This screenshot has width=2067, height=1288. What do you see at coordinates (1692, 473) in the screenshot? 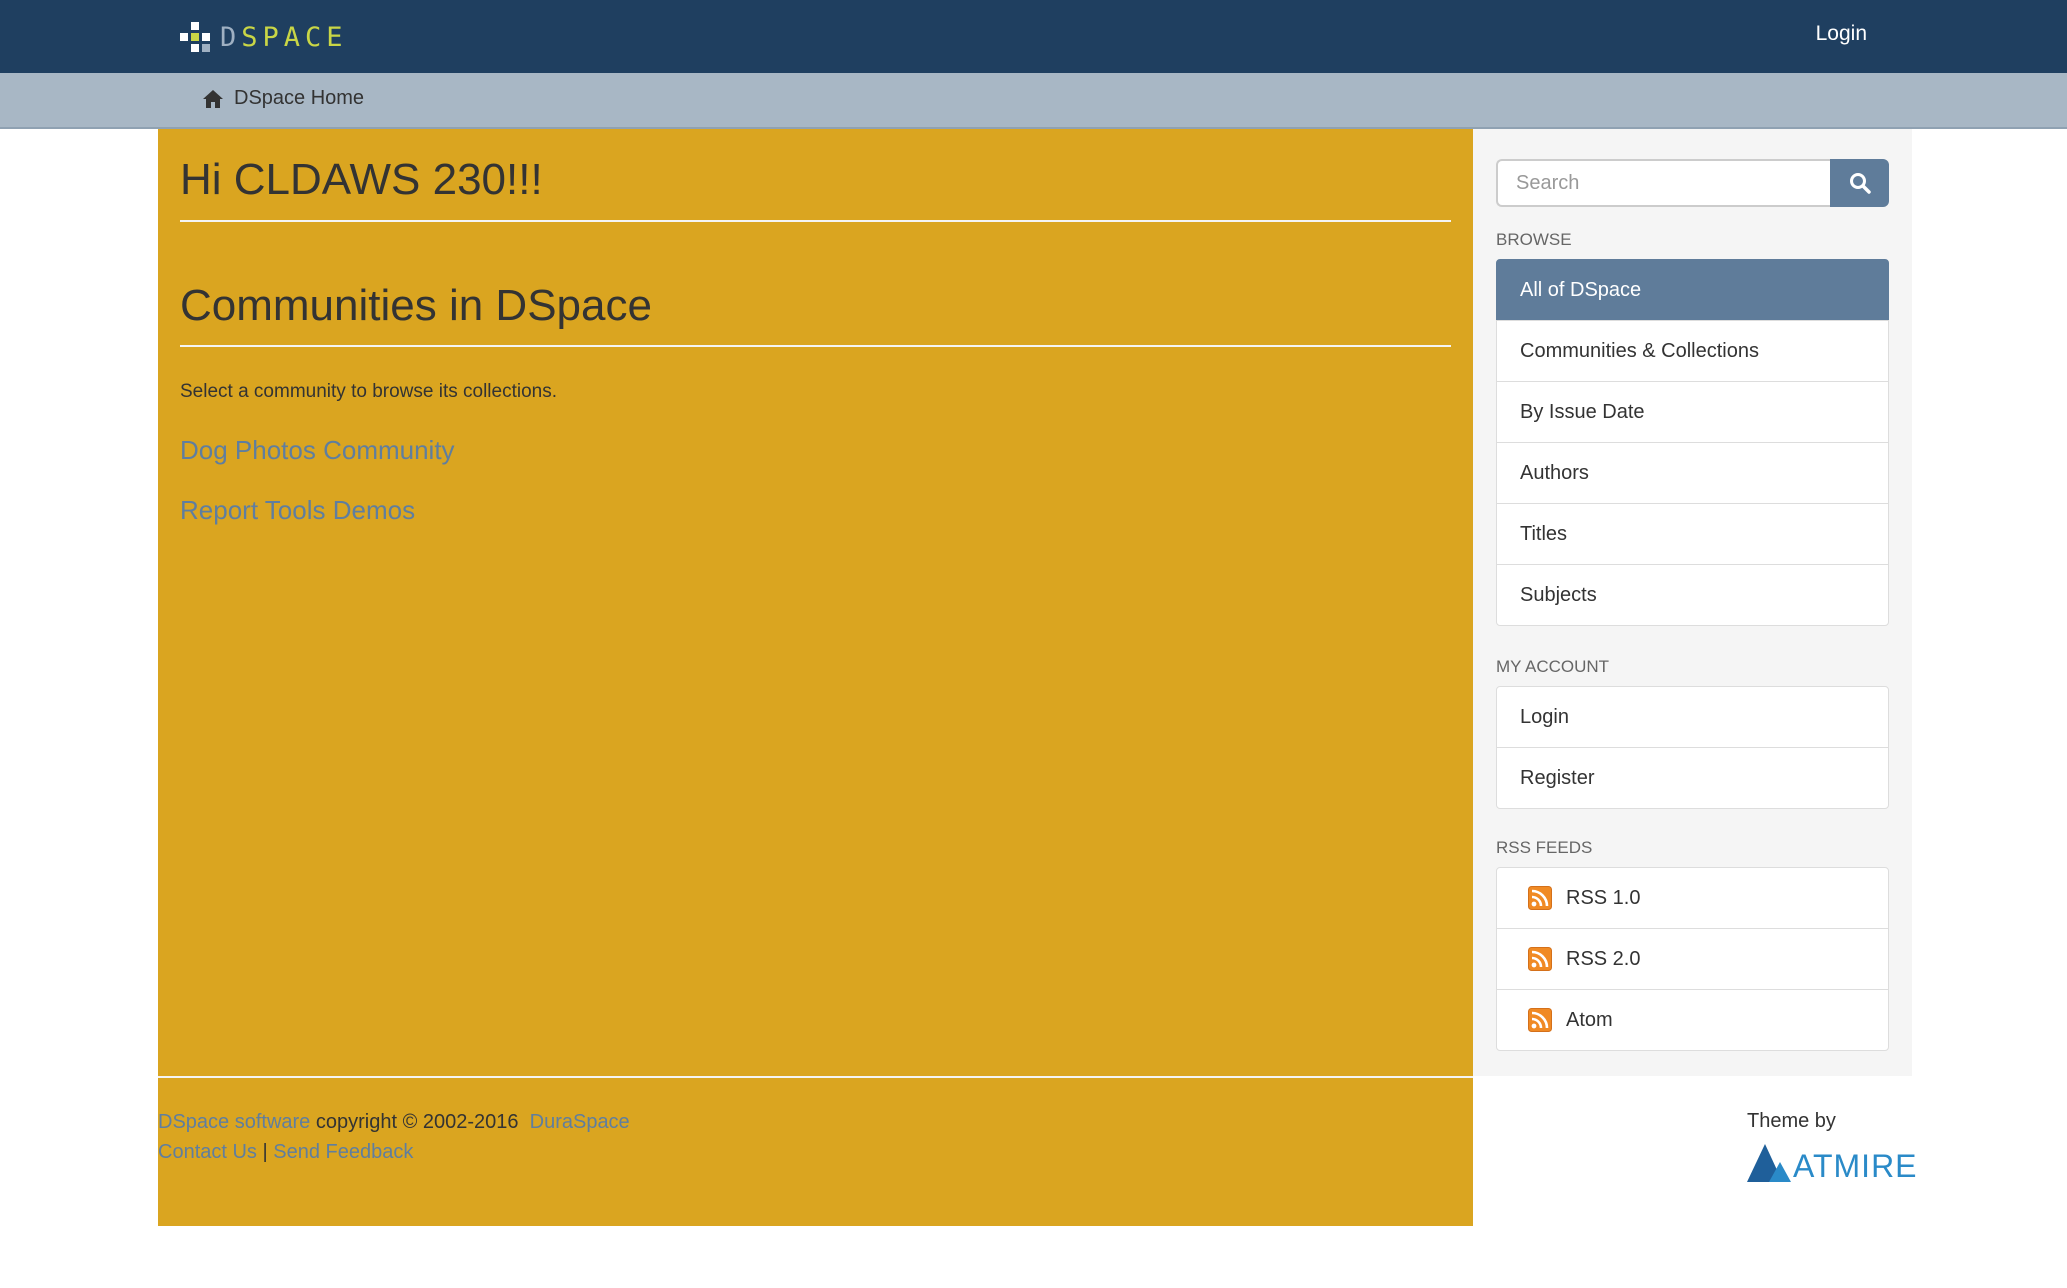
I see `browse-item-authors: Authors` at bounding box center [1692, 473].